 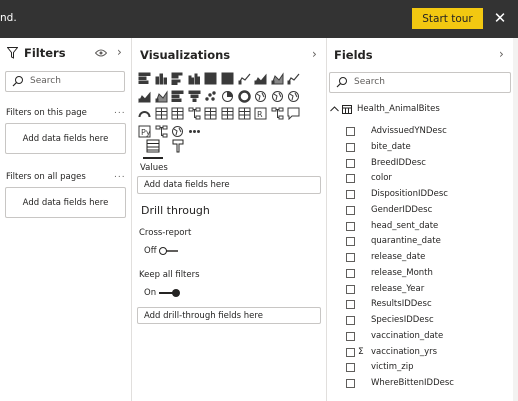 What do you see at coordinates (420, 82) in the screenshot?
I see `fields-search-input: Search` at bounding box center [420, 82].